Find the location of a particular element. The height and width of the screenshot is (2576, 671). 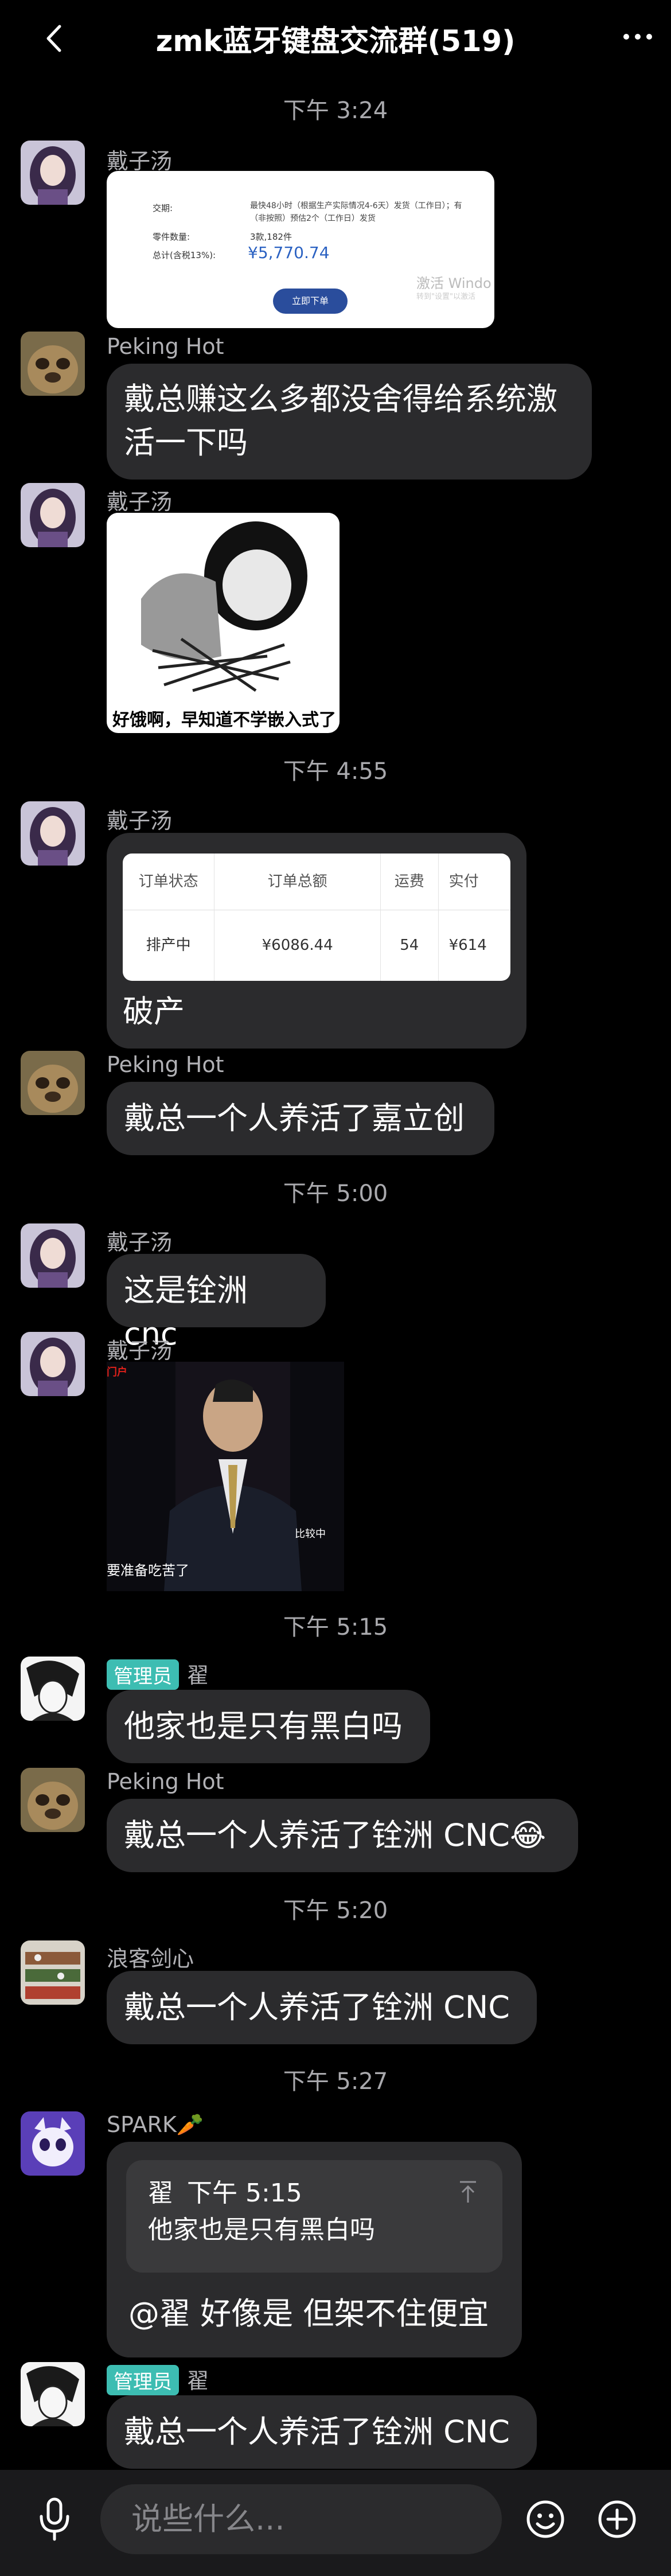

emoji-icon is located at coordinates (545, 2520).